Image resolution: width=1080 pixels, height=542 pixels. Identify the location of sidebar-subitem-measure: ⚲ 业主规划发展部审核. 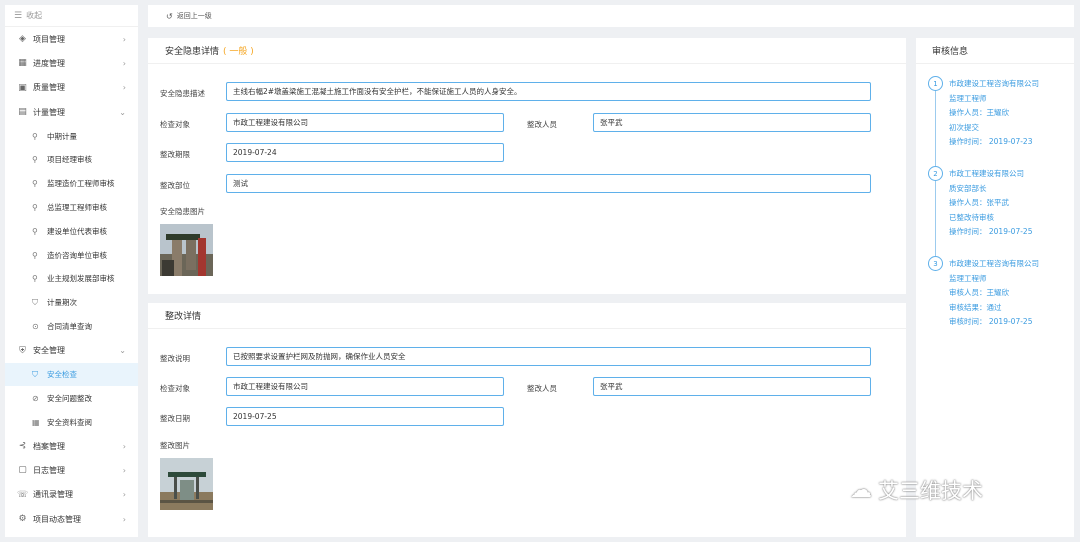
(71, 279).